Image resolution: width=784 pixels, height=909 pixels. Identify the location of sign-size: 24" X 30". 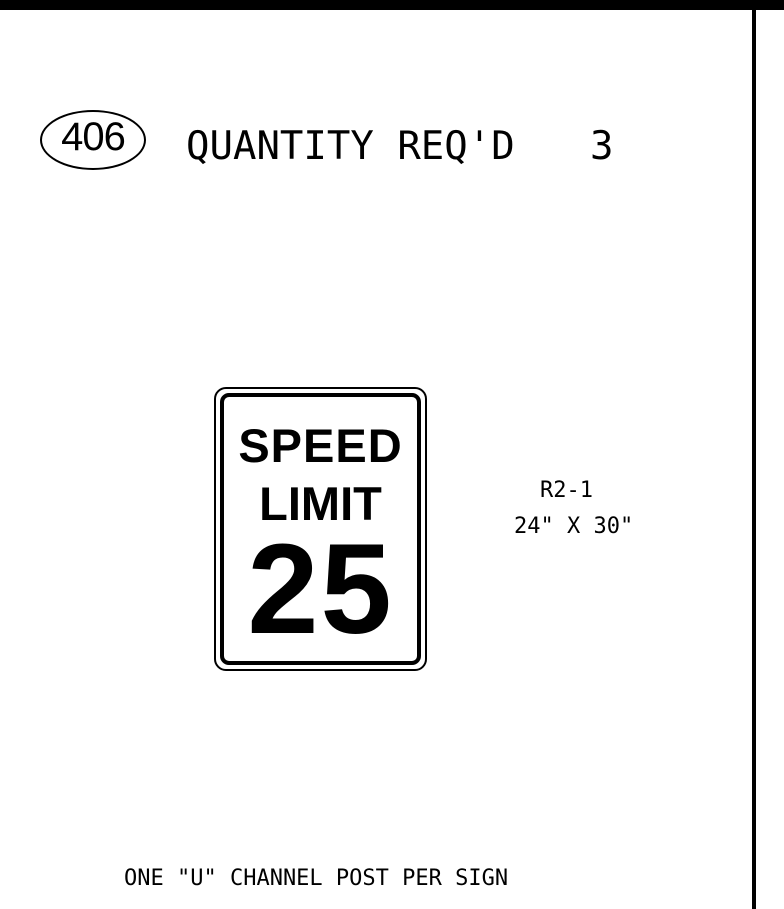
(574, 526).